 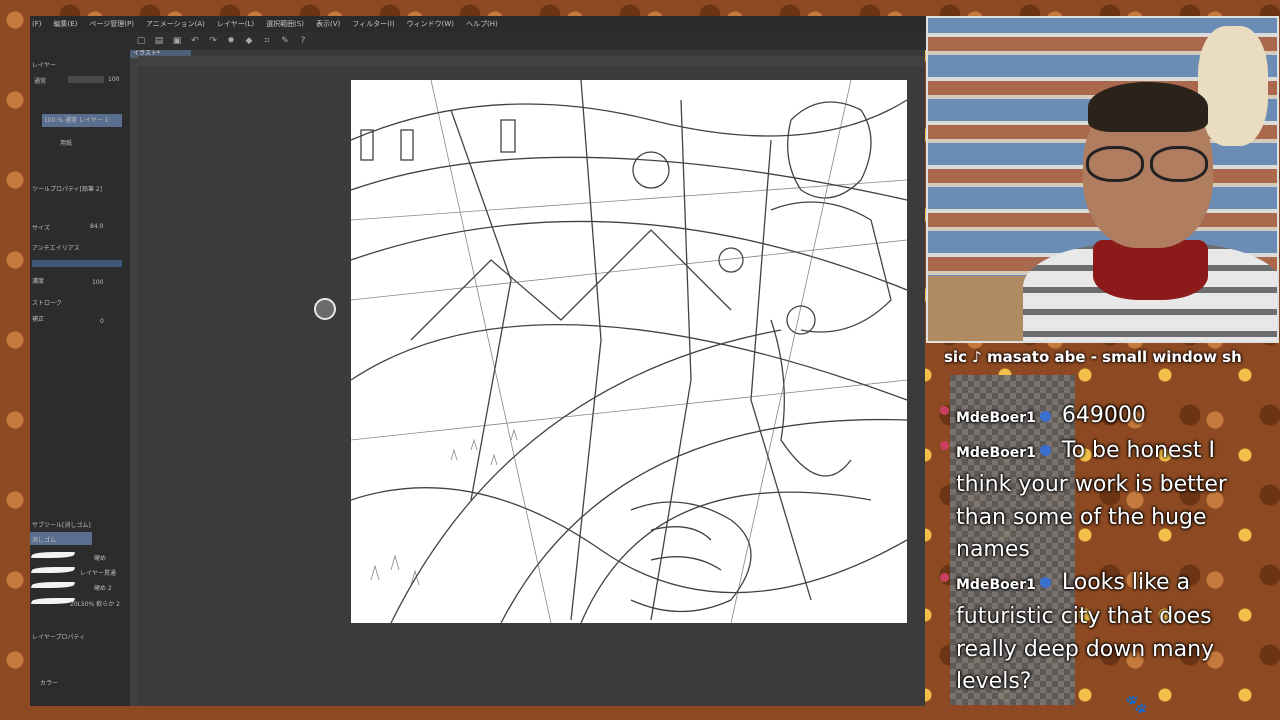 What do you see at coordinates (530, 41) in the screenshot?
I see `command-bar: ▢ ▤ ▣ ↶ ↷ ✹ ◆ ⌗ ✎ ?` at bounding box center [530, 41].